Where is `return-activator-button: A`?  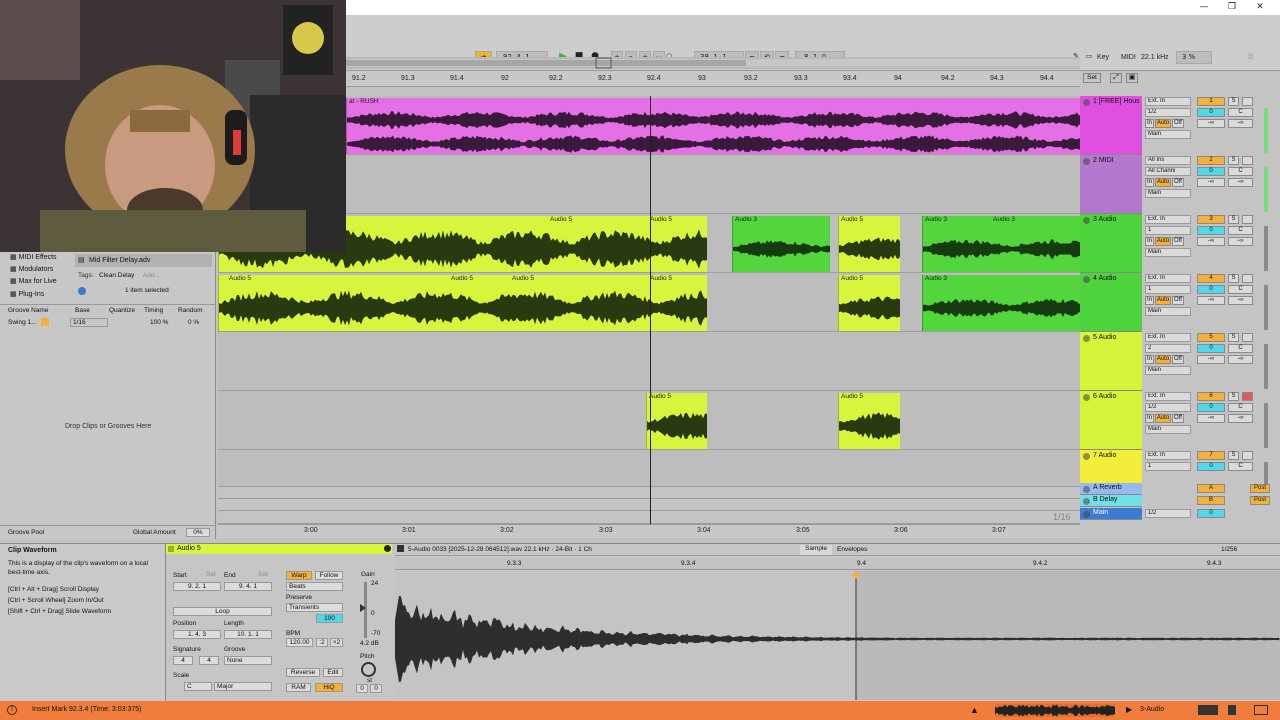
return-activator-button: A is located at coordinates (1211, 488).